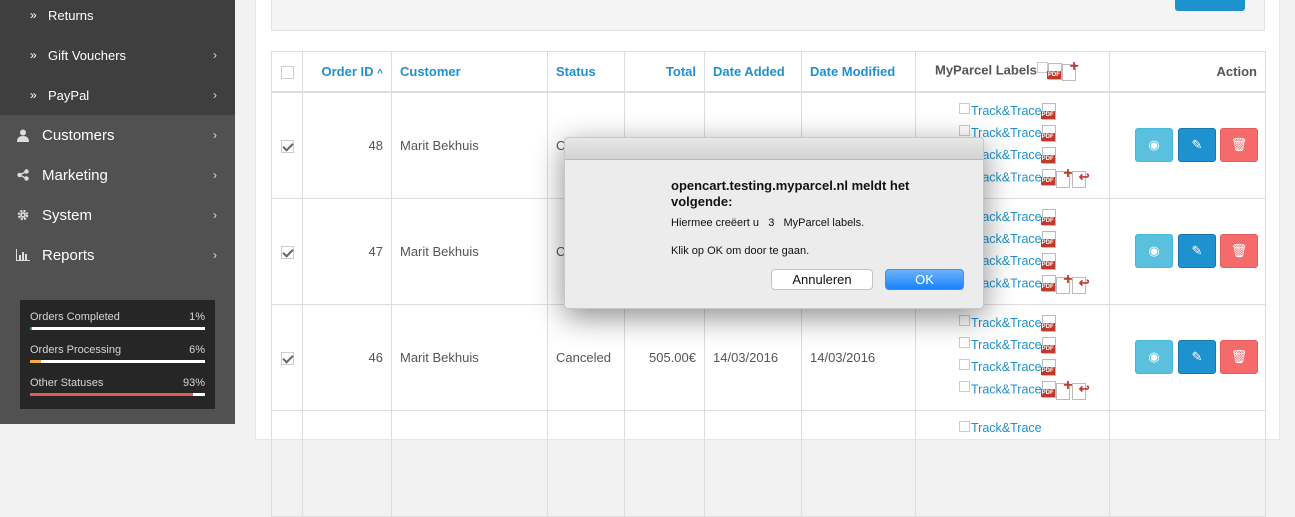 This screenshot has height=517, width=1295. Describe the element at coordinates (117, 320) in the screenshot. I see `stat-orders-completed: Orders Completed 1%` at that location.